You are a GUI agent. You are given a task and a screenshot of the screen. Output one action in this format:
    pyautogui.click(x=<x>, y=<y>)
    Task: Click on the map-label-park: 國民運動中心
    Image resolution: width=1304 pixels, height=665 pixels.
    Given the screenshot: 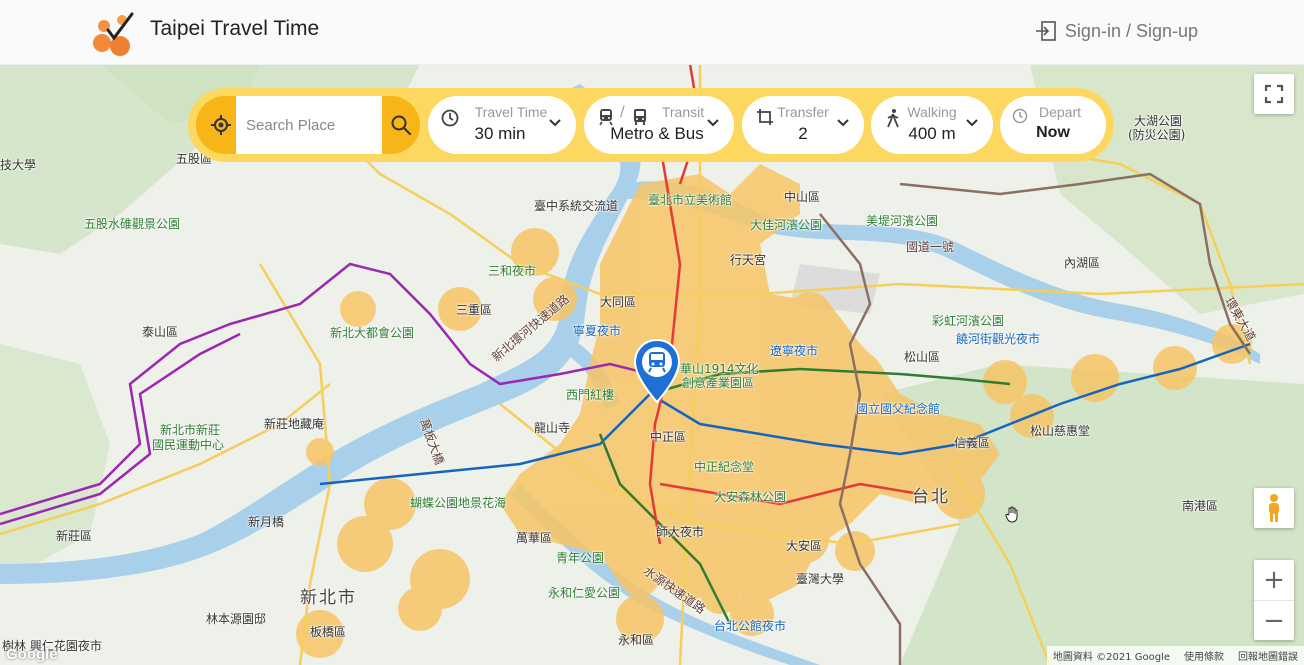 What is the action you would take?
    pyautogui.click(x=188, y=445)
    